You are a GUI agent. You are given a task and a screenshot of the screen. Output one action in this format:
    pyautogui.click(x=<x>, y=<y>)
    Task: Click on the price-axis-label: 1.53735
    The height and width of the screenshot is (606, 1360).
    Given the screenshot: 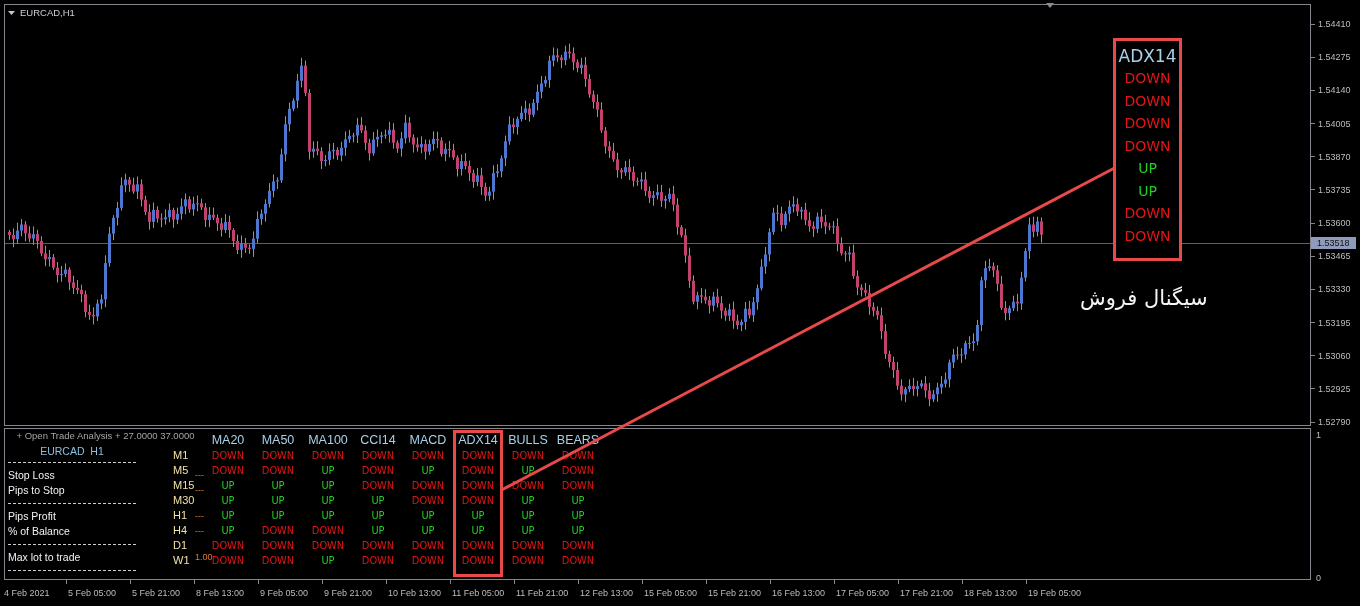 What is the action you would take?
    pyautogui.click(x=1334, y=189)
    